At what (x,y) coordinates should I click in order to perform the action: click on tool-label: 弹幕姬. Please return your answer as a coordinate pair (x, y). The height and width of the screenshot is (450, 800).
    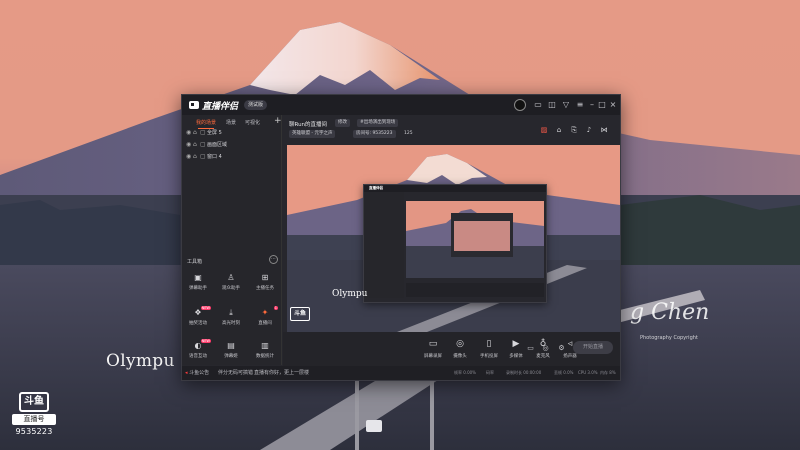
    Looking at the image, I should click on (231, 356).